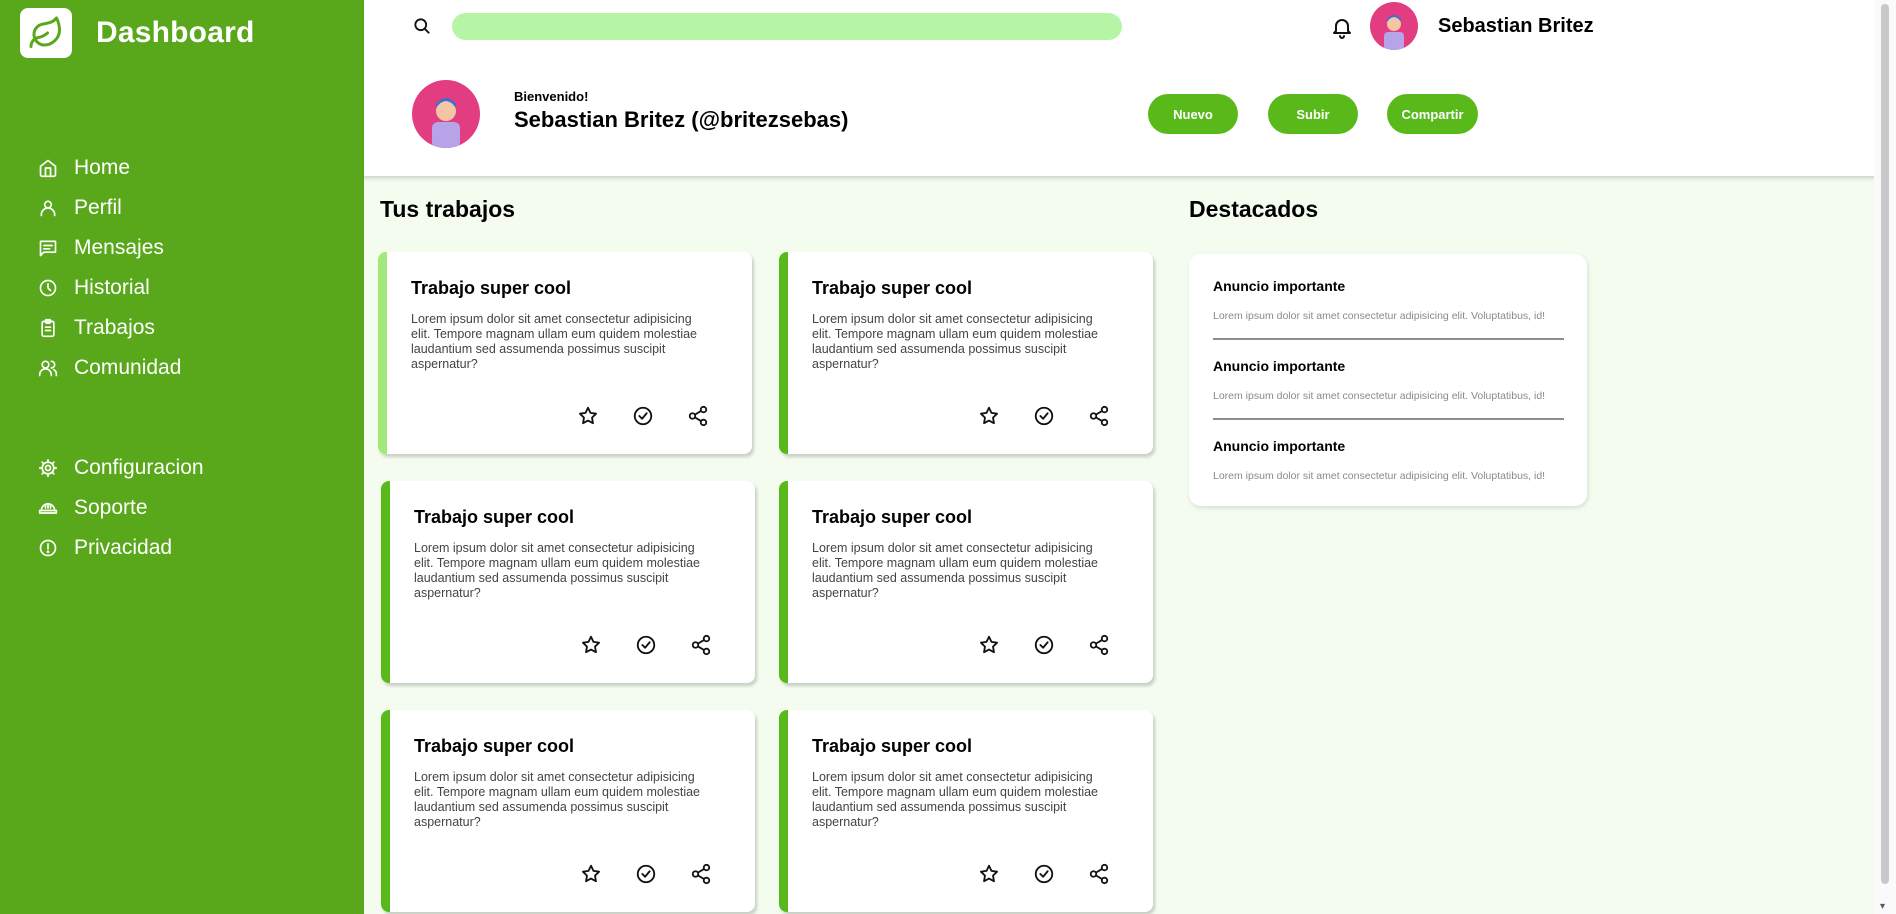  What do you see at coordinates (1516, 26) in the screenshot?
I see `header-username: Sebastian Britez` at bounding box center [1516, 26].